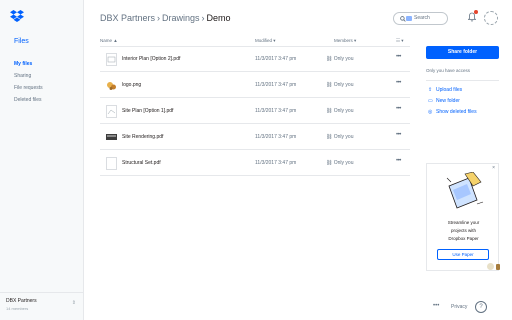  What do you see at coordinates (141, 163) in the screenshot?
I see `file-name: Structural Set.pdf` at bounding box center [141, 163].